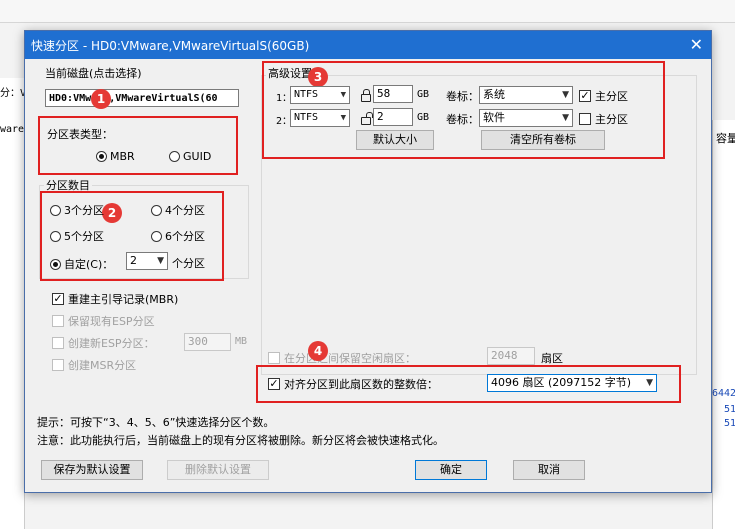 Image resolution: width=735 pixels, height=529 pixels. What do you see at coordinates (55, 264) in the screenshot?
I see `radio-custom-indicator` at bounding box center [55, 264].